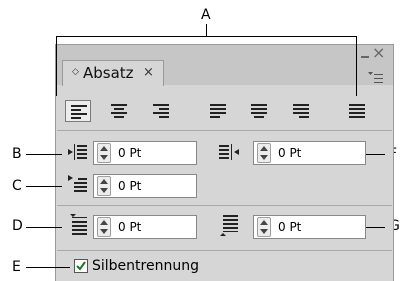  I want to click on justify-last-right-icon, so click(301, 111).